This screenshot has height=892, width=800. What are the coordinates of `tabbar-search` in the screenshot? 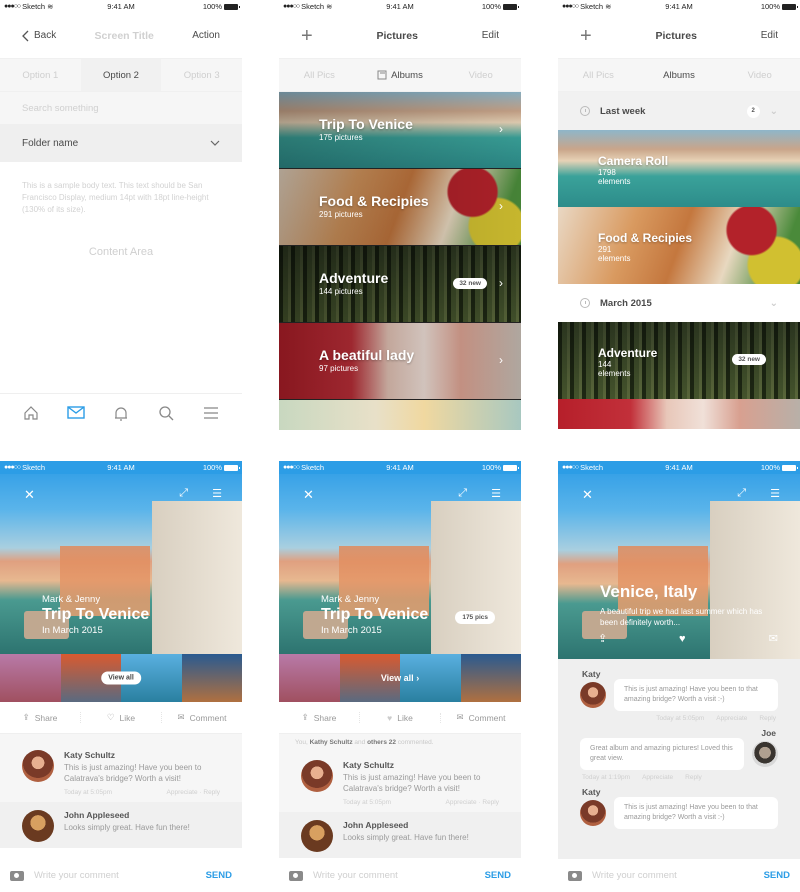 It's located at (166, 413).